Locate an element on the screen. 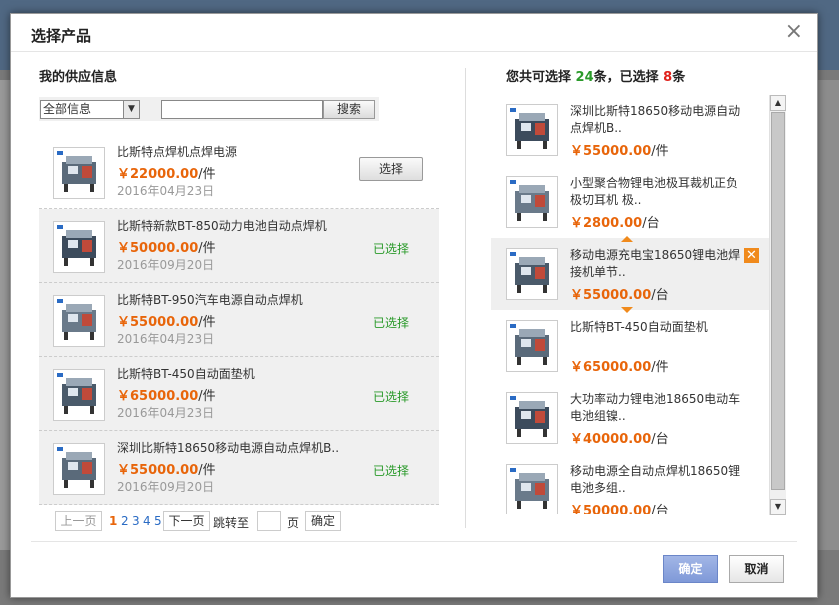 This screenshot has width=839, height=605. prev-page-button: 上一页 is located at coordinates (78, 521).